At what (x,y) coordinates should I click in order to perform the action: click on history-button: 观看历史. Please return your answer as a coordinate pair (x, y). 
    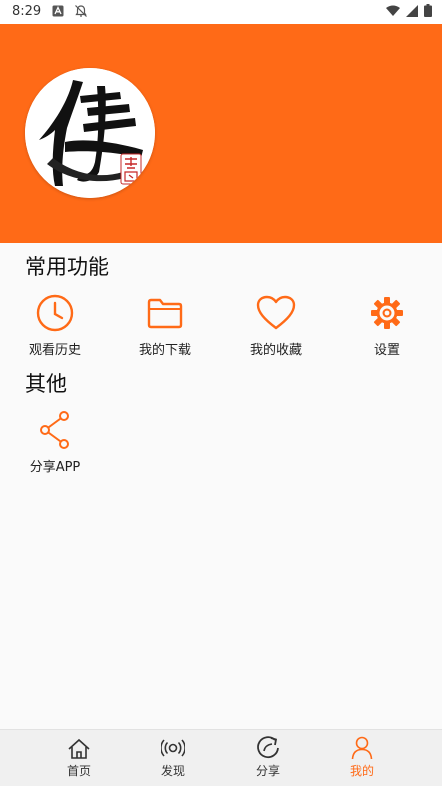
    Looking at the image, I should click on (55, 325).